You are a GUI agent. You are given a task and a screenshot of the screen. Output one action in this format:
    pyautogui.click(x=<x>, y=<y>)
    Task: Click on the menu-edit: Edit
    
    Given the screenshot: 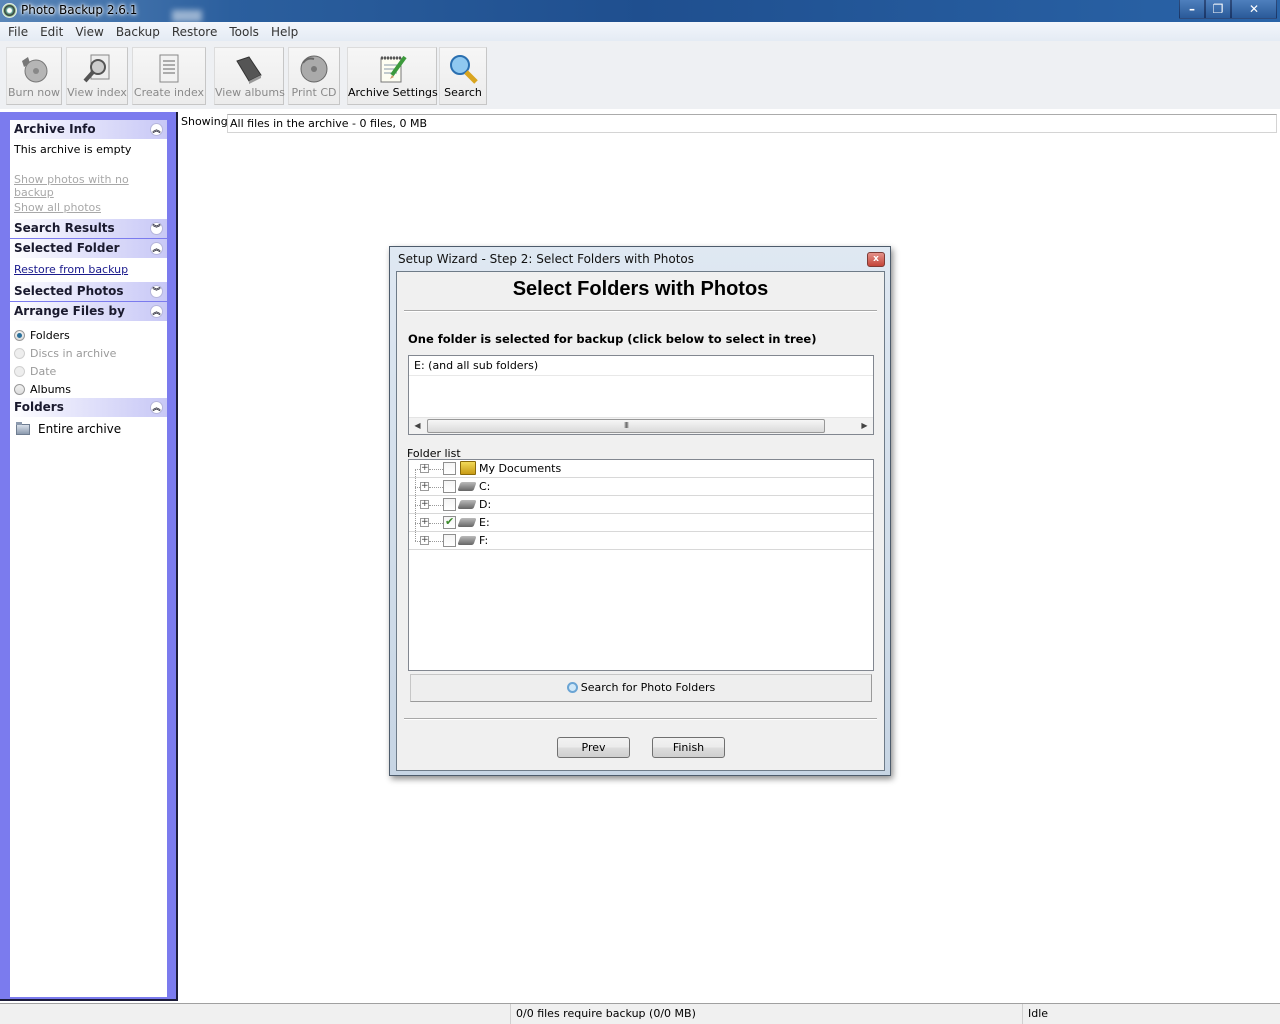 What is the action you would take?
    pyautogui.click(x=51, y=32)
    